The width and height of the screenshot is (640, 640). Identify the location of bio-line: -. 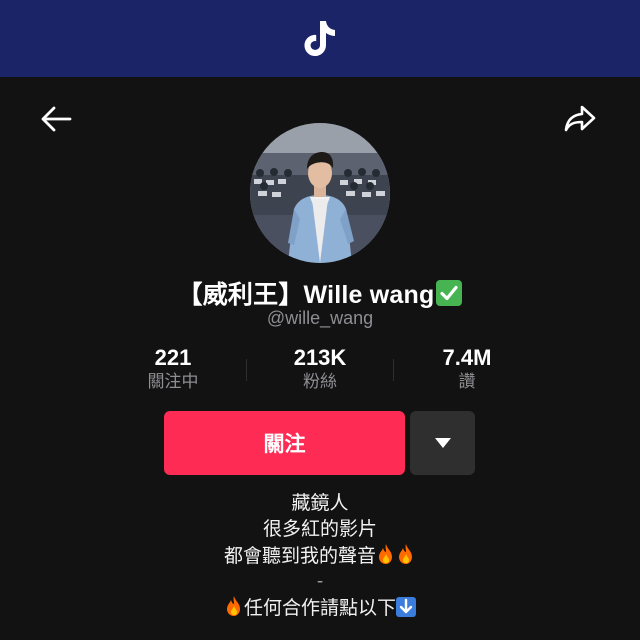
(320, 581).